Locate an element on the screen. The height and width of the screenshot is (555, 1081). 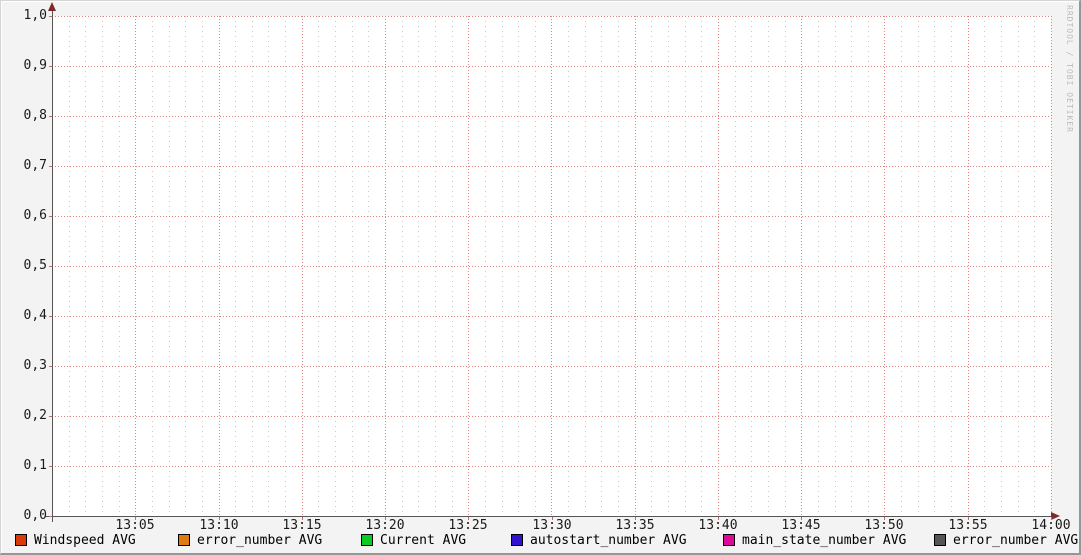
y-axis-tick-label: 0,4 is located at coordinates (35, 315).